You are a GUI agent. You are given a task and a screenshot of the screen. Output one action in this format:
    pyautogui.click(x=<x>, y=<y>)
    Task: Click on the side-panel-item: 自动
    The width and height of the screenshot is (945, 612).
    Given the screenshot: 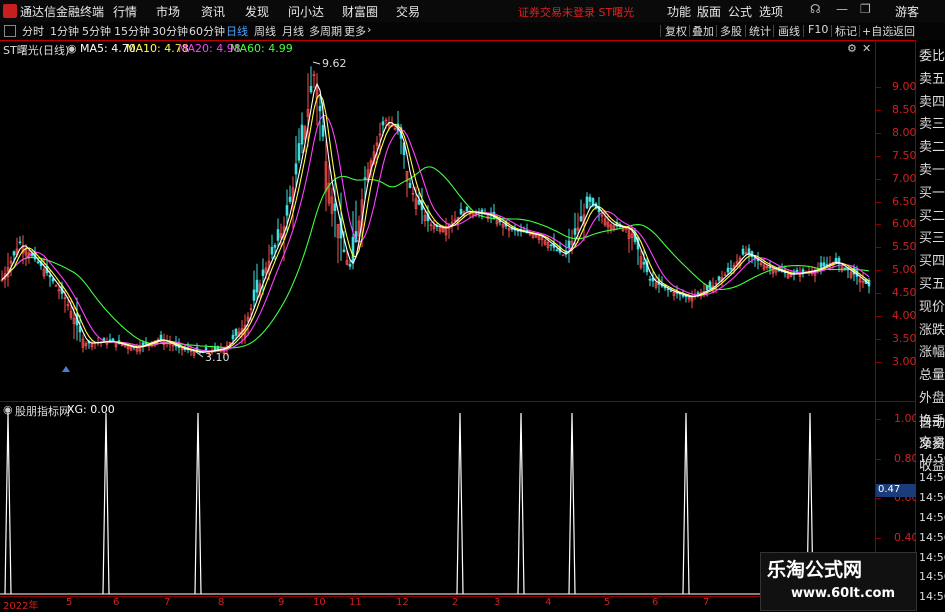 What is the action you would take?
    pyautogui.click(x=932, y=421)
    